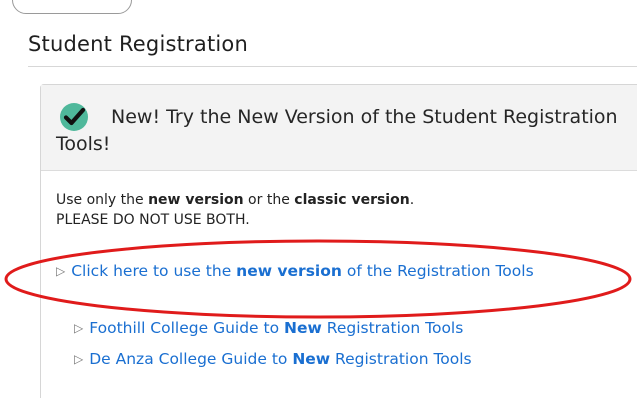 Image resolution: width=637 pixels, height=398 pixels. What do you see at coordinates (352, 200) in the screenshot?
I see `intro-bold-classic: classic version` at bounding box center [352, 200].